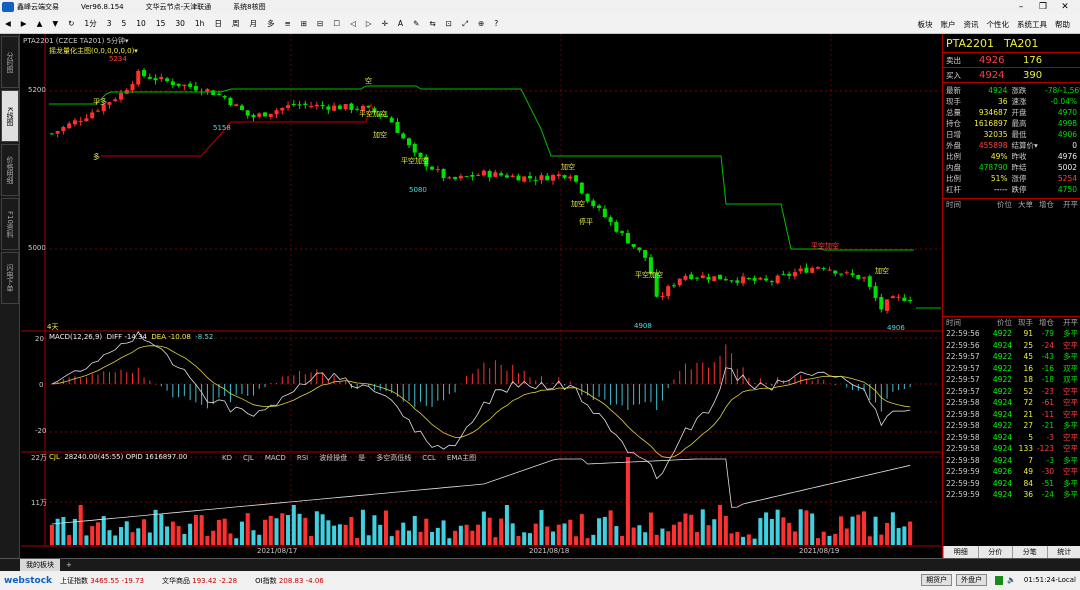 This screenshot has width=1080, height=590. Describe the element at coordinates (971, 24) in the screenshot. I see `menu-item-2: 资讯` at that location.